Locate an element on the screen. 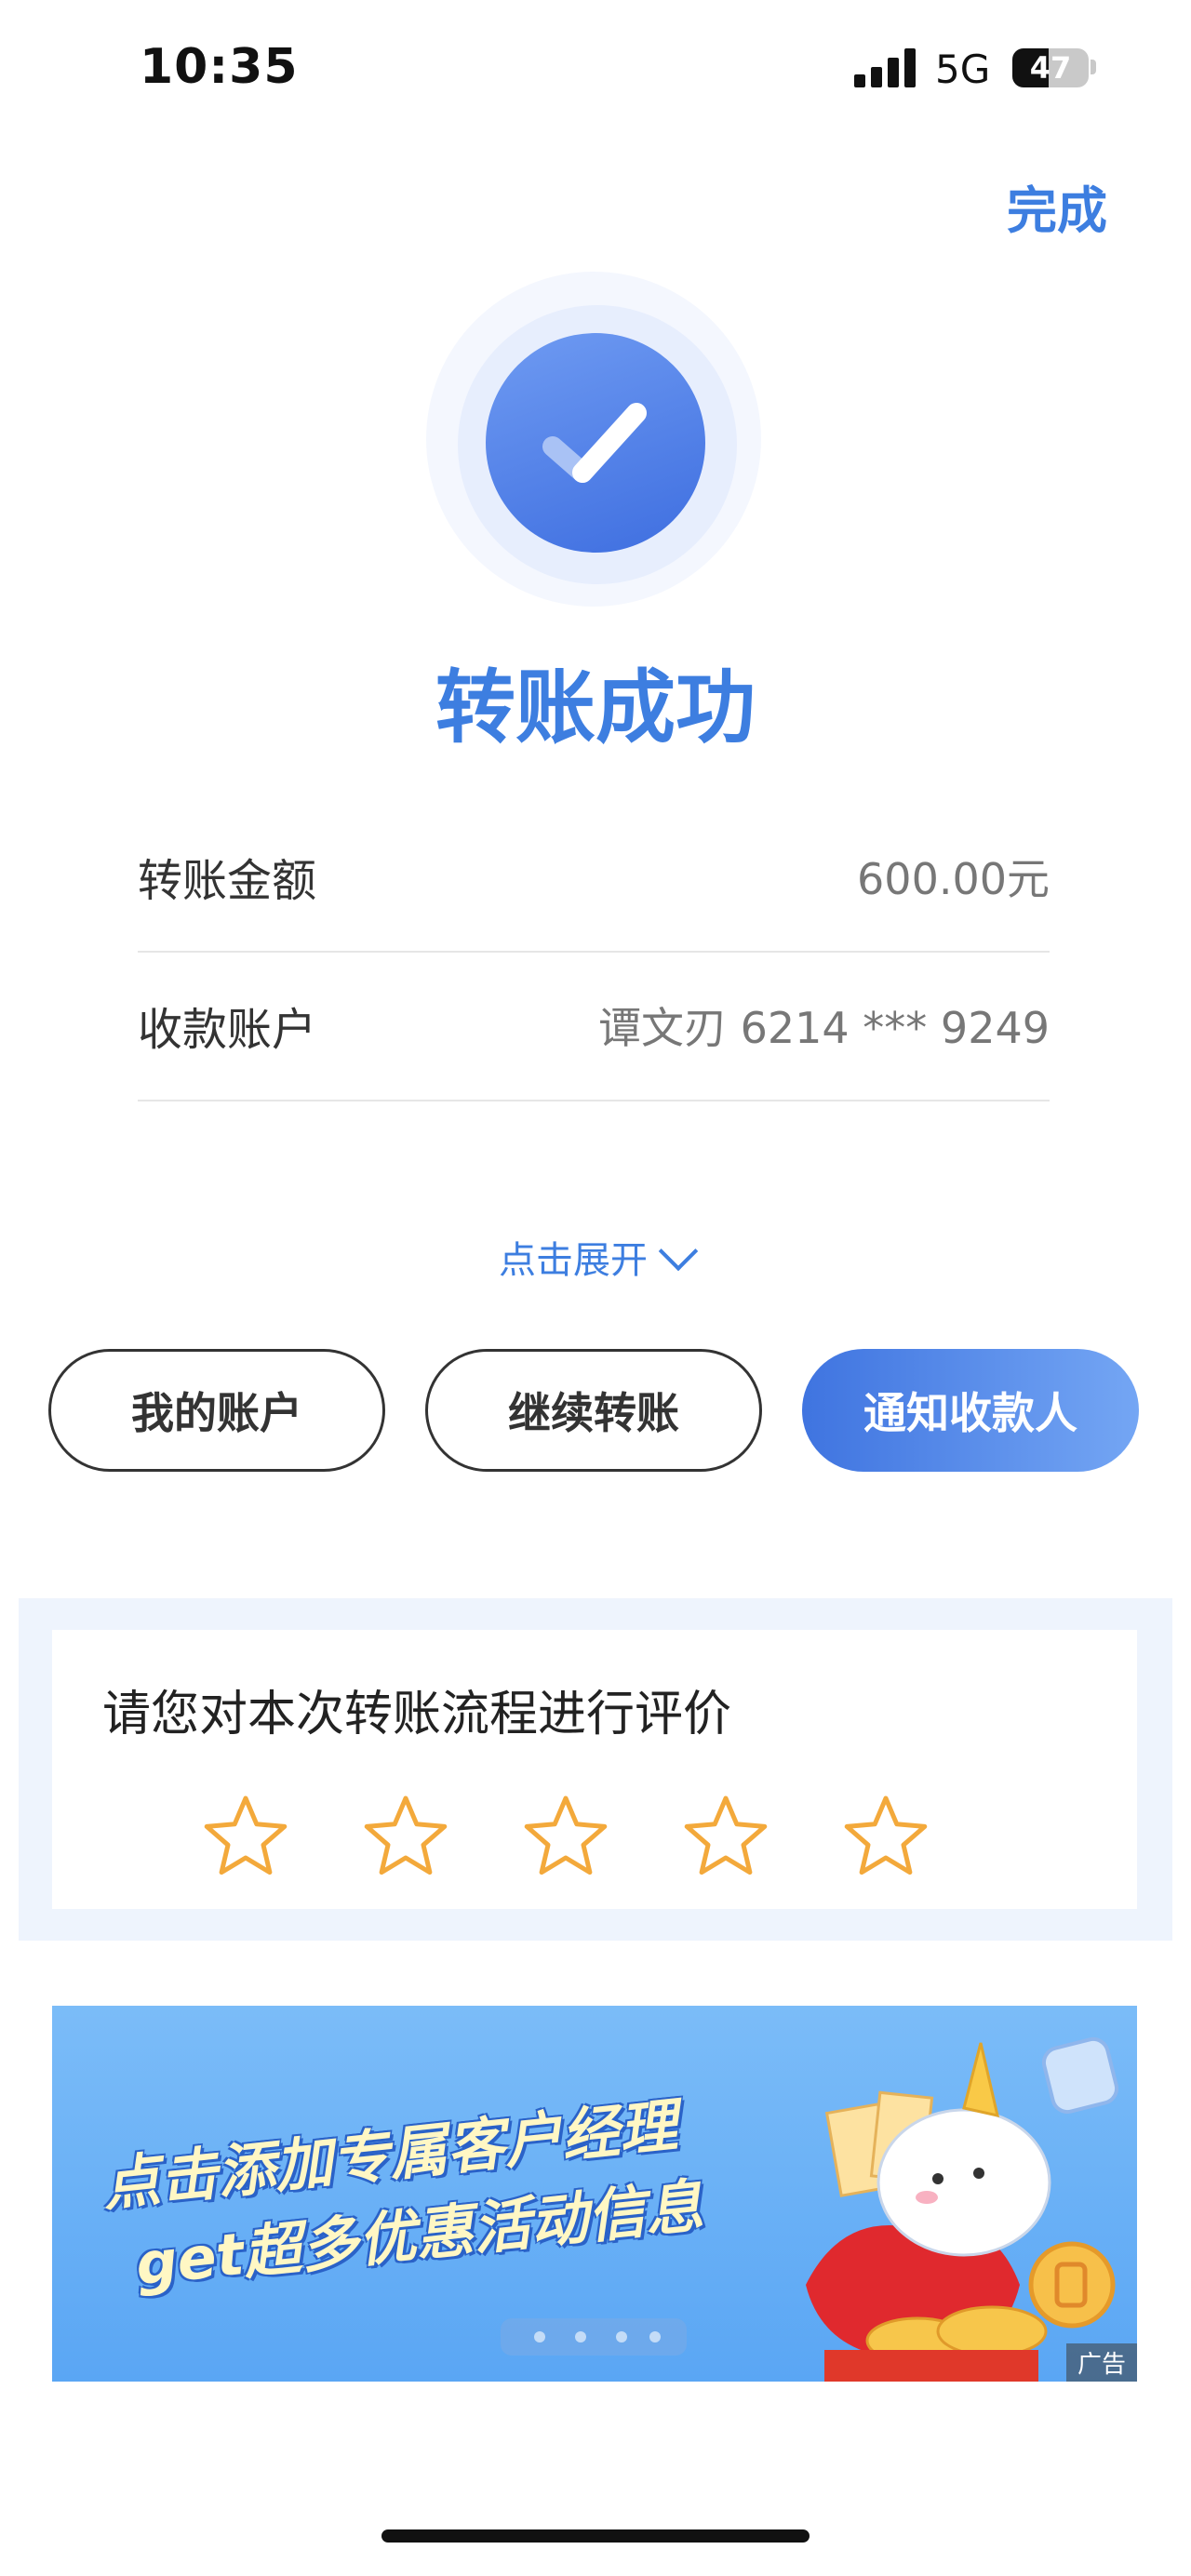 The width and height of the screenshot is (1191, 2576). account-value: 谭文刃 6214 *** 9249 is located at coordinates (824, 1028).